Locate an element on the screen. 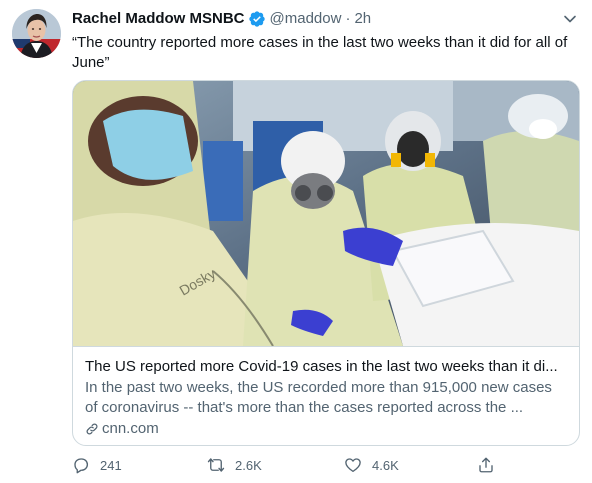 The height and width of the screenshot is (483, 592). retweet-count: 2.6K is located at coordinates (248, 465).